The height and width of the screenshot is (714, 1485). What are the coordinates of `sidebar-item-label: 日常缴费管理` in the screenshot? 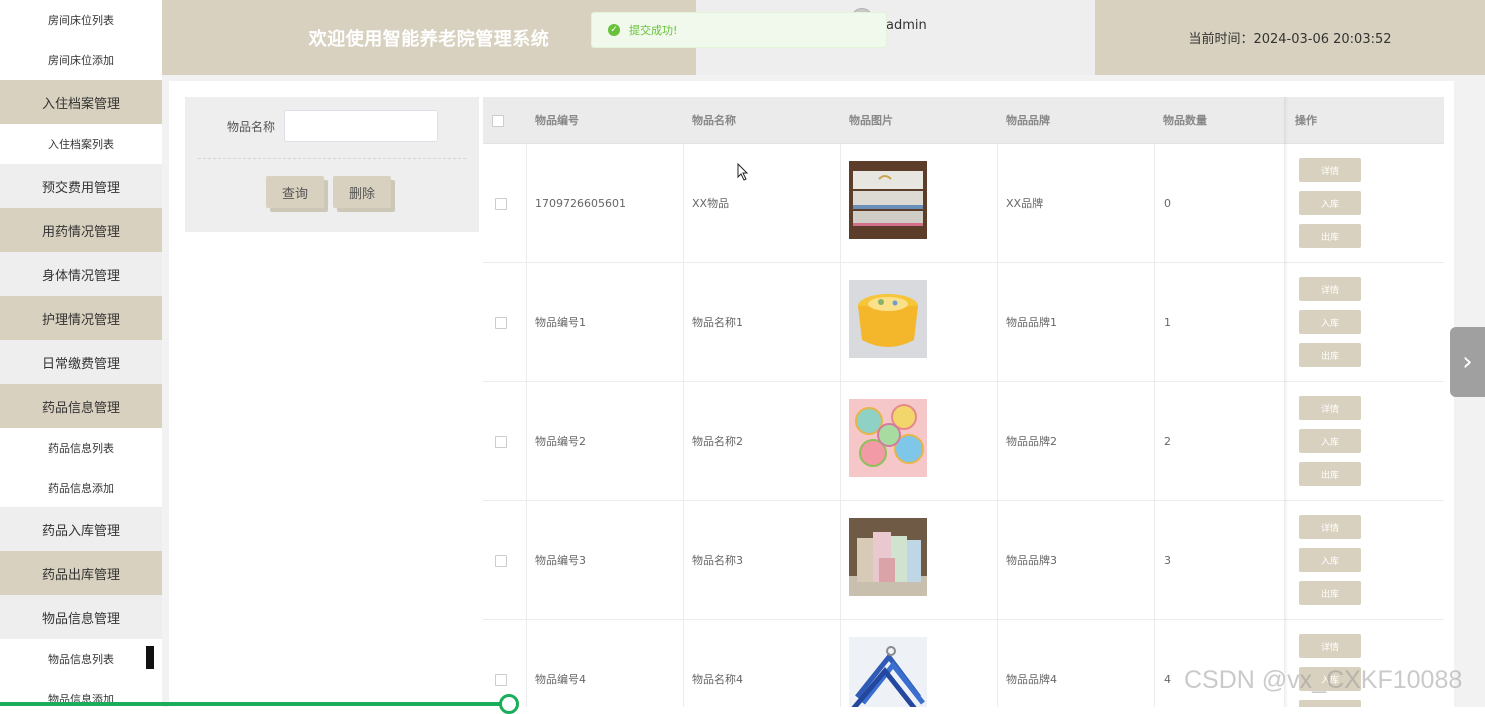 It's located at (80, 364).